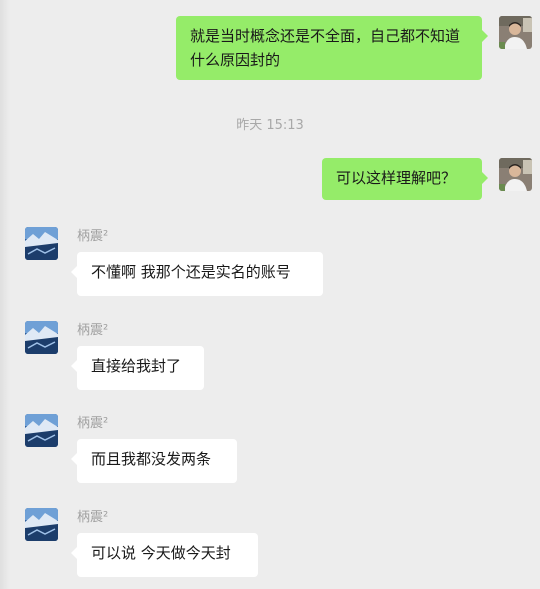 The image size is (540, 589). I want to click on contact-message-bubble: 而且我都没发两条, so click(154, 461).